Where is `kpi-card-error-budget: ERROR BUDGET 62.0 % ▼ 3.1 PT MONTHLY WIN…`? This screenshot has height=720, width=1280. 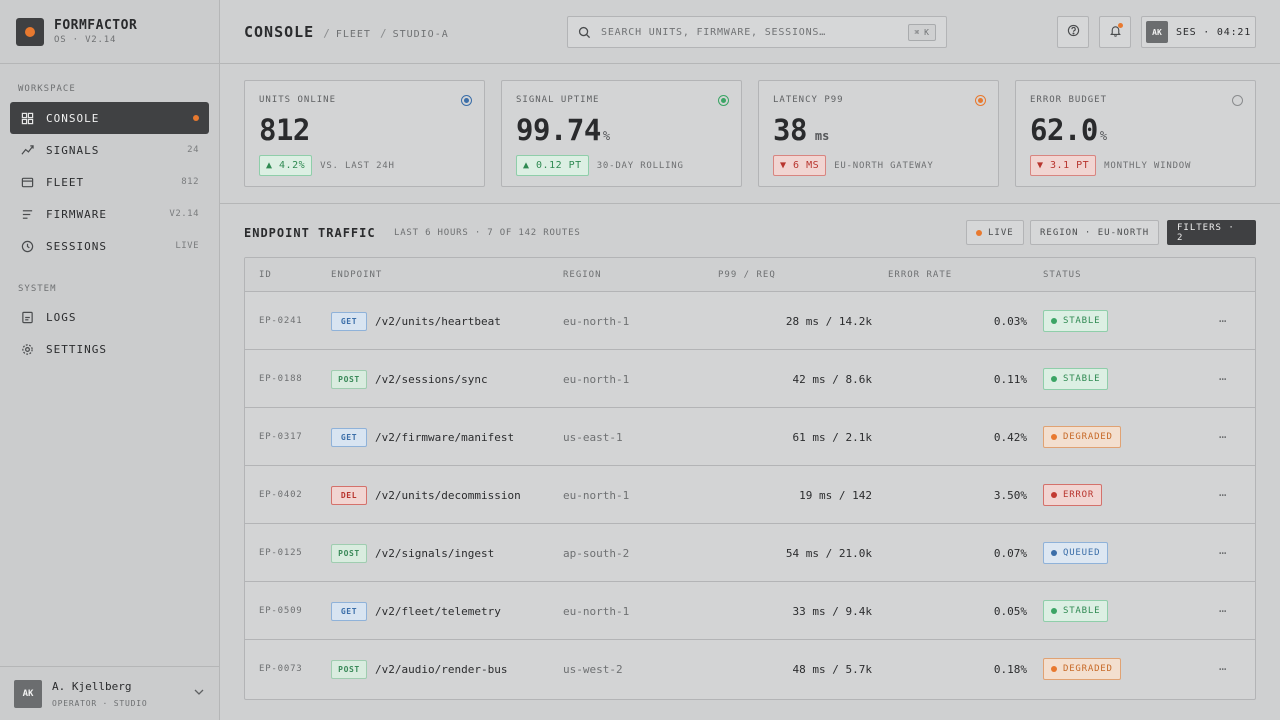
kpi-card-error-budget: ERROR BUDGET 62.0 % ▼ 3.1 PT MONTHLY WIN… is located at coordinates (1135, 133).